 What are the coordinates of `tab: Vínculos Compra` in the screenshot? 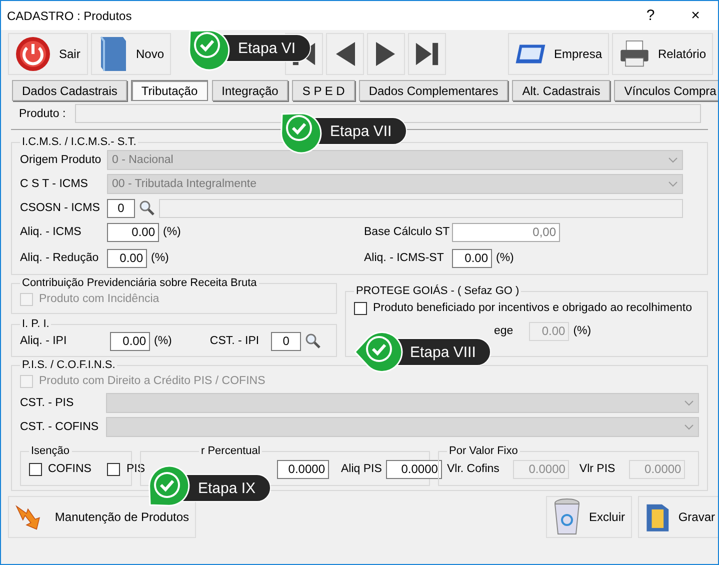 It's located at (666, 90).